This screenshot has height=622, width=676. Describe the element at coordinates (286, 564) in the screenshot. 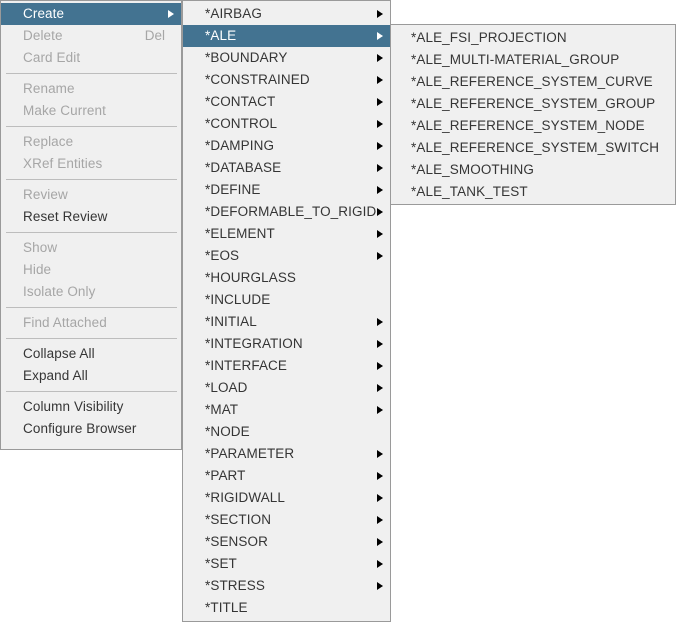

I see `menu-item-set: *SET` at that location.